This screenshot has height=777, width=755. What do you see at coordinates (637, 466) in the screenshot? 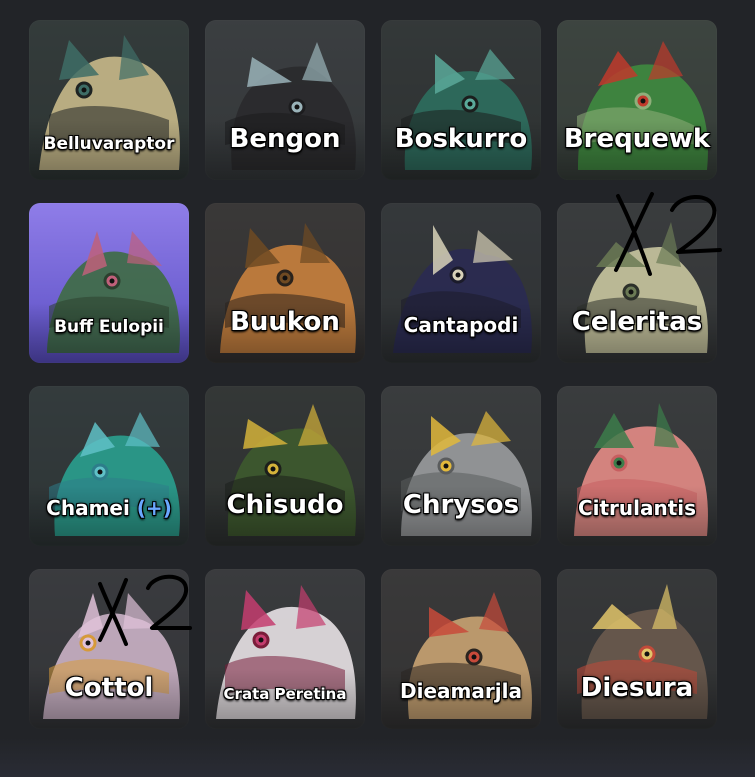
I see `creature-card-citrulantis: Citrulantis` at bounding box center [637, 466].